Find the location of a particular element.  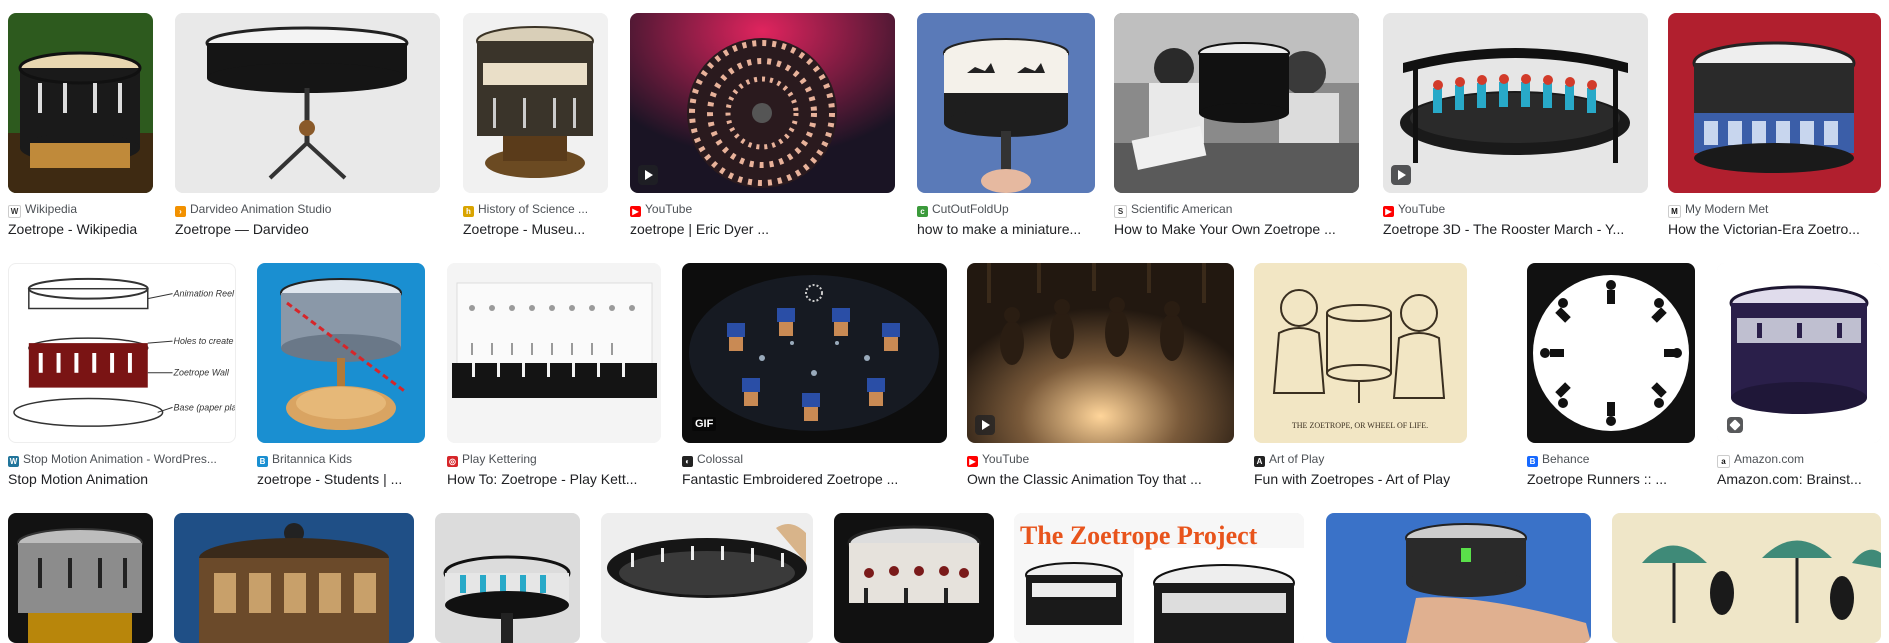

wordpress-icon: W is located at coordinates (13, 461).